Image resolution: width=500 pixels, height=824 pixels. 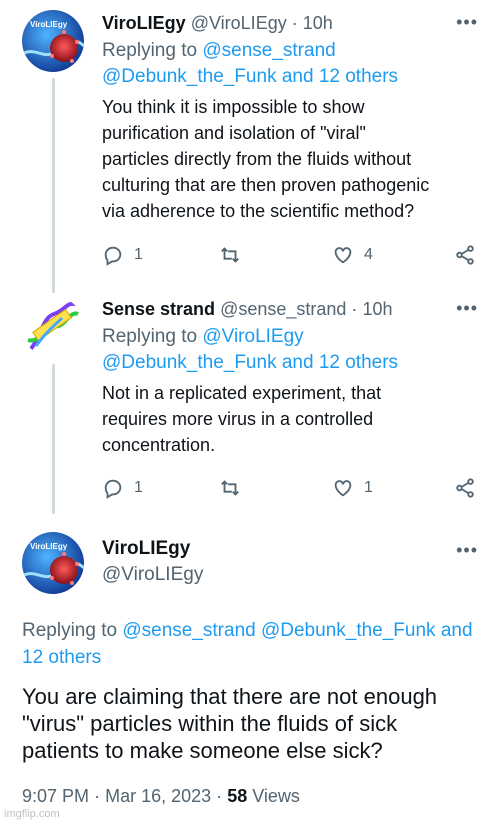 I want to click on action-bar: 1 4, so click(x=291, y=255).